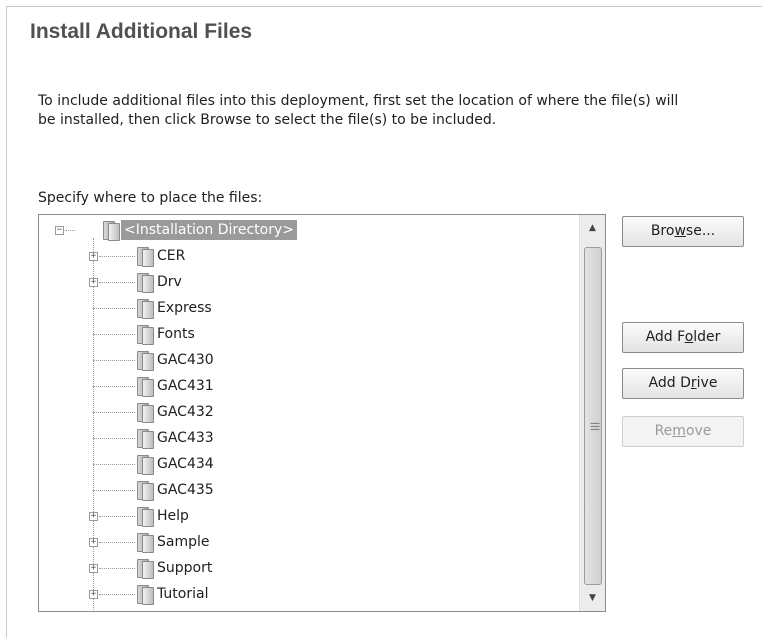 The image size is (762, 638). Describe the element at coordinates (182, 594) in the screenshot. I see `tree-item-label: Tutorial` at that location.